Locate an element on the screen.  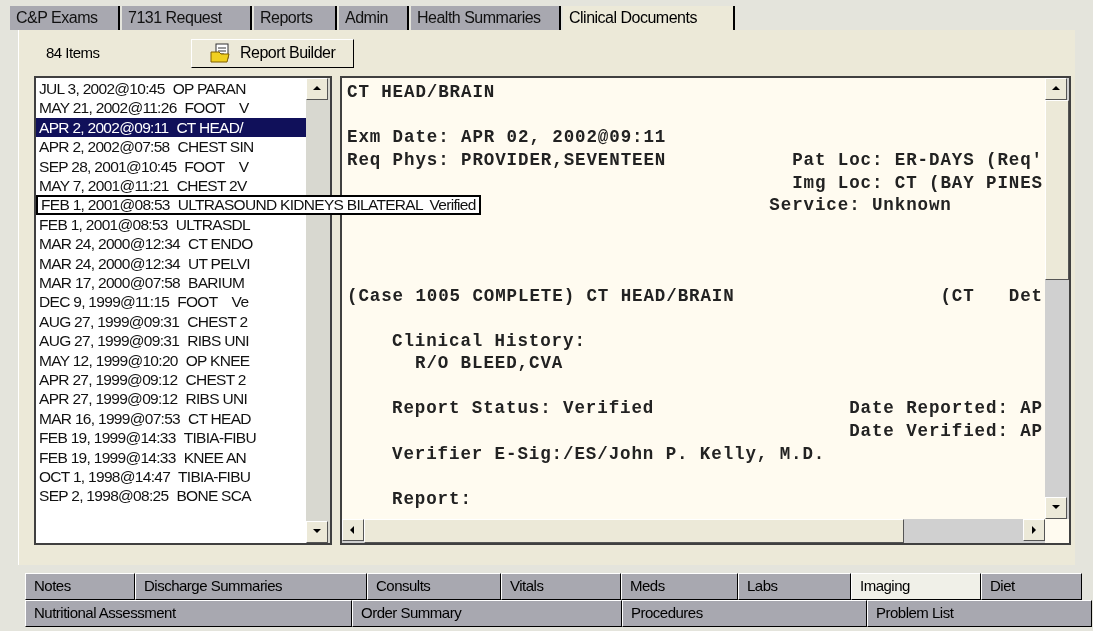
arrow-icon is located at coordinates (1034, 530).